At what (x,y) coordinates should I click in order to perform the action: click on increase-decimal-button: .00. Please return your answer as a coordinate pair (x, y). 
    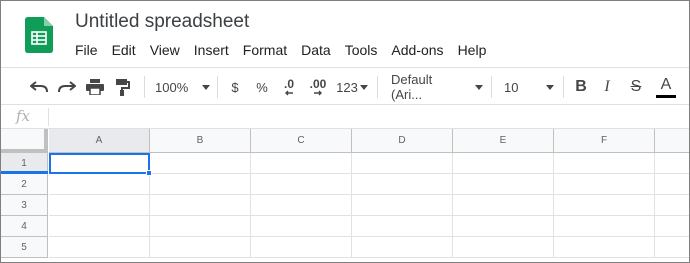
    Looking at the image, I should click on (318, 87).